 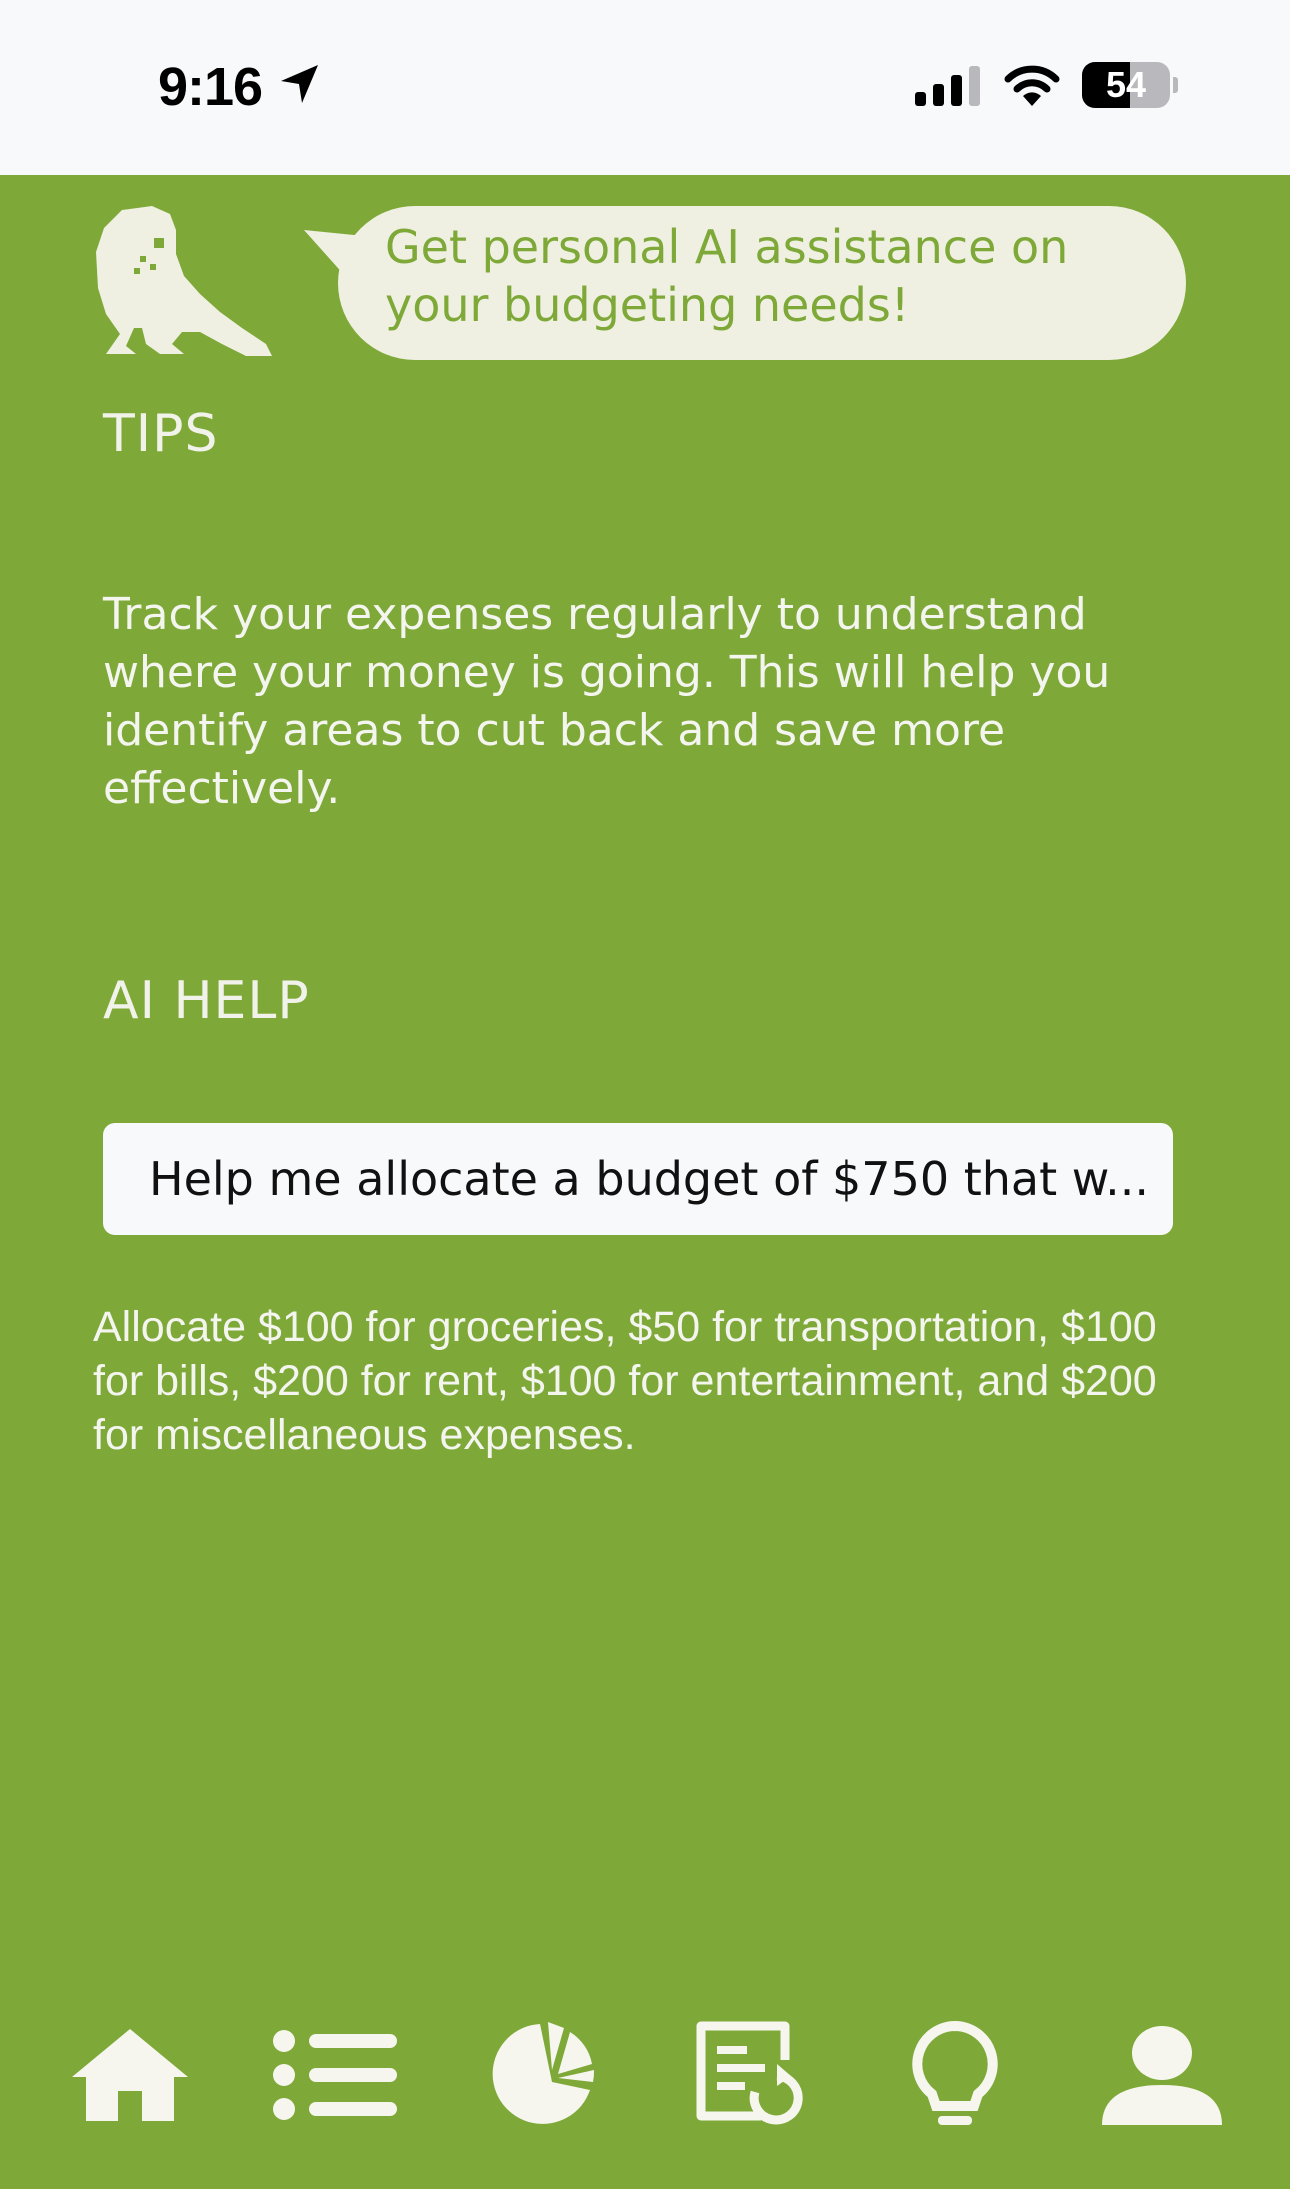 I want to click on wifi-icon, so click(x=1032, y=85).